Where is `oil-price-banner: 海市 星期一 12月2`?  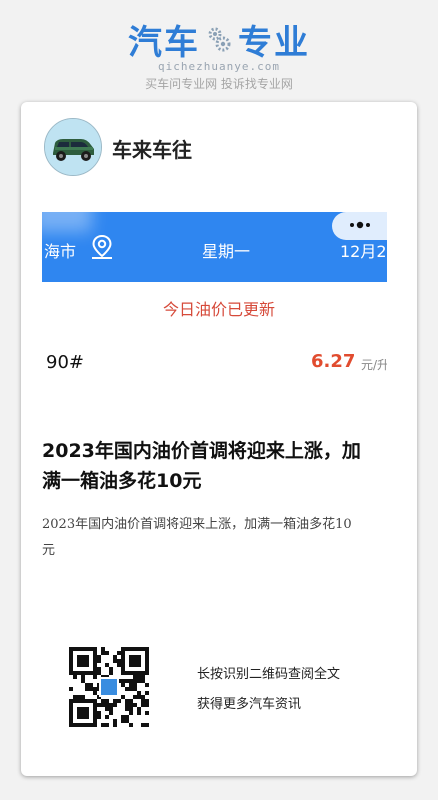 oil-price-banner: 海市 星期一 12月2 is located at coordinates (214, 247).